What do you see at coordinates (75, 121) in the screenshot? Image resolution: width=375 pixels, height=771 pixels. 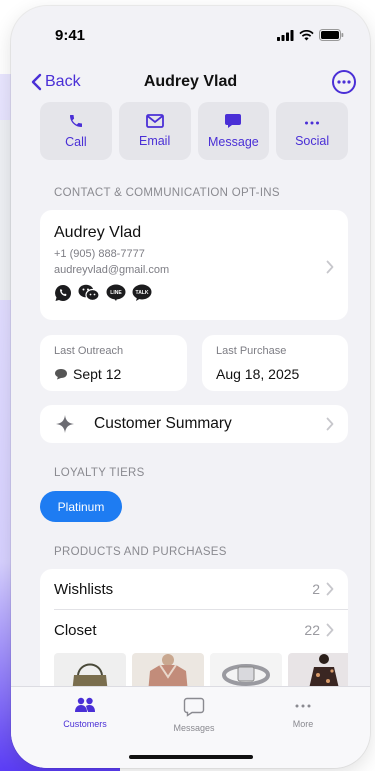 I see `phone-icon` at bounding box center [75, 121].